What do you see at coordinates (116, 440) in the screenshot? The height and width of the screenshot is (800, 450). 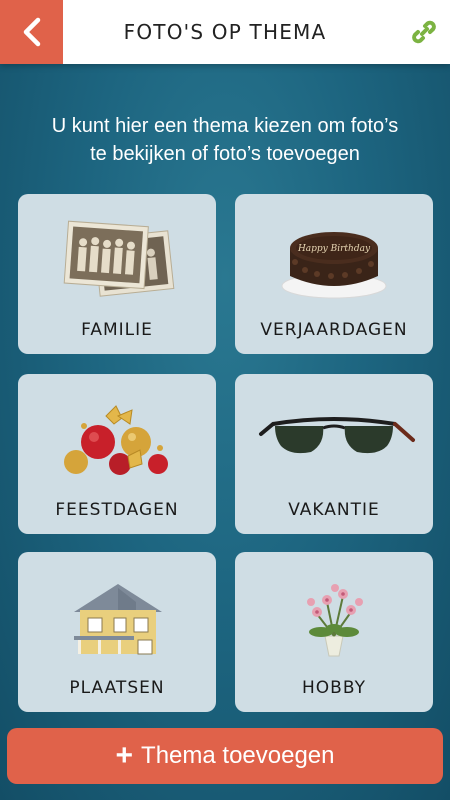 I see `christmas-ornaments-icon` at bounding box center [116, 440].